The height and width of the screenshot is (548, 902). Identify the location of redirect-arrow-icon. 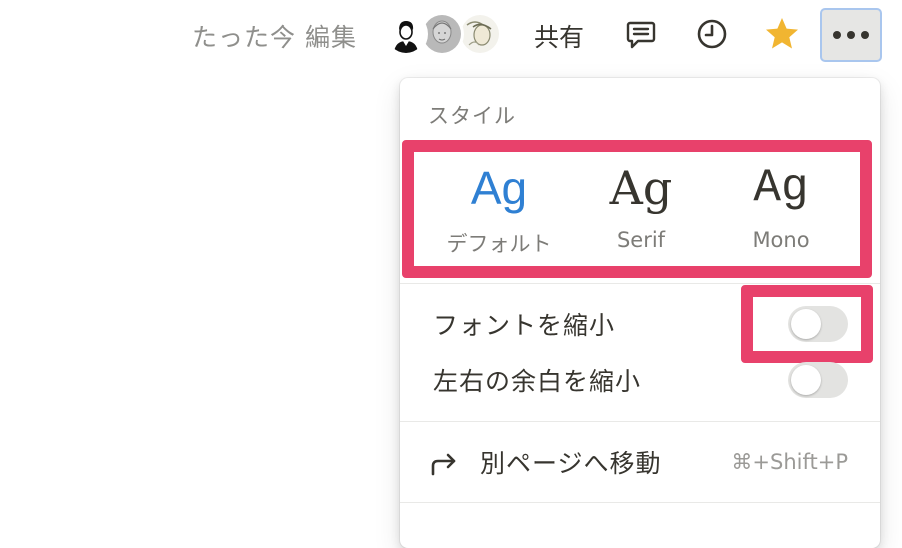
(443, 464).